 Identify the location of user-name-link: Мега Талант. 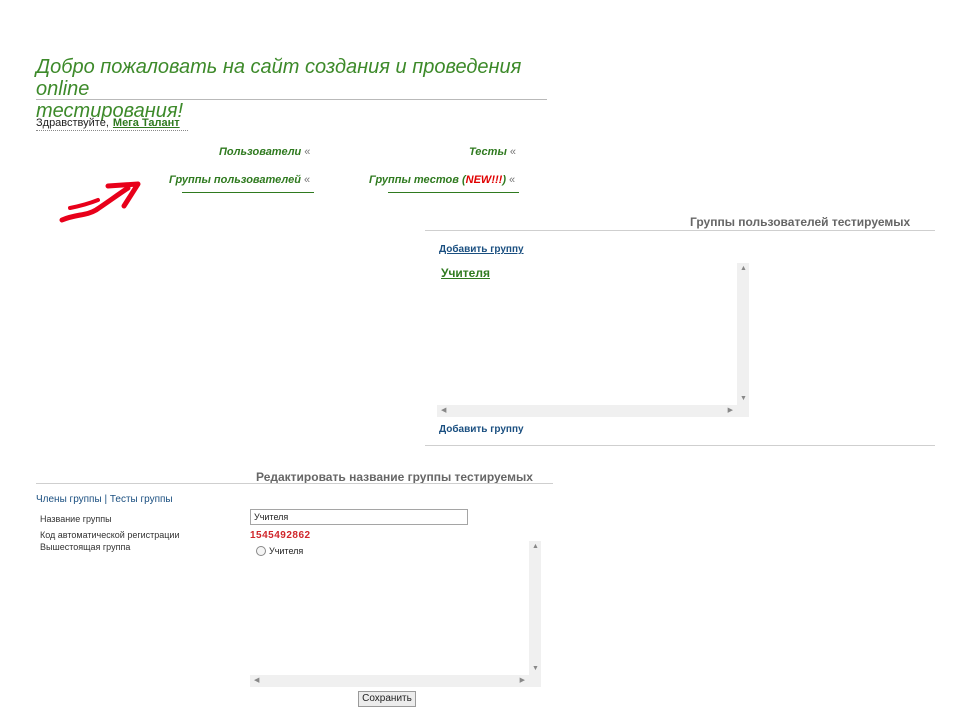
(146, 123).